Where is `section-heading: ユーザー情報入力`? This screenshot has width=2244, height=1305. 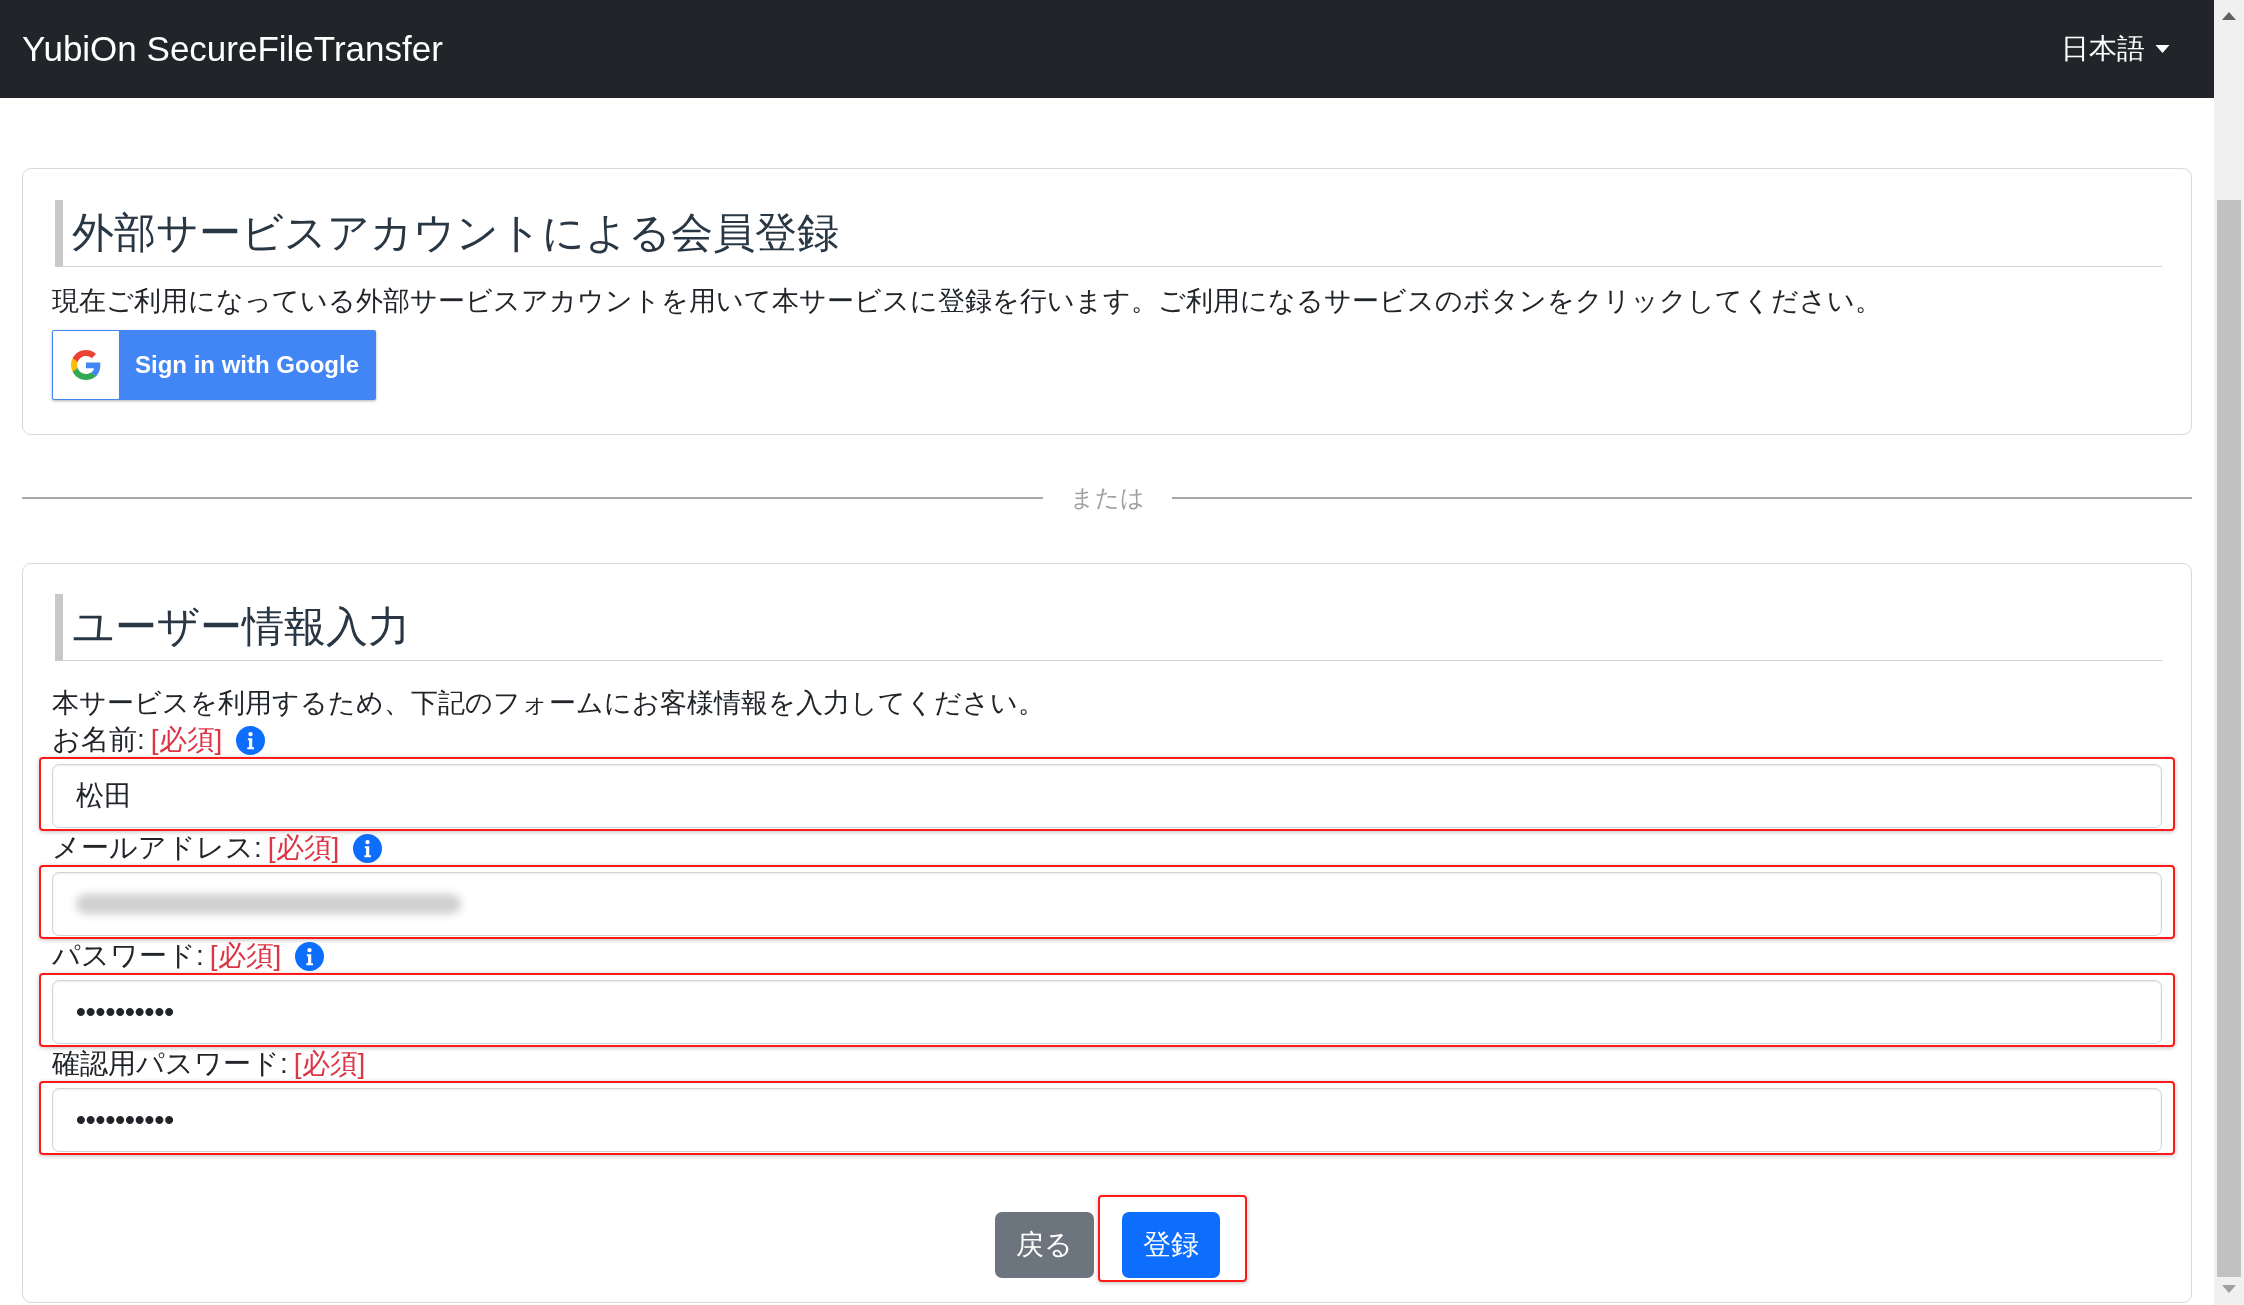
section-heading: ユーザー情報入力 is located at coordinates (1108, 627).